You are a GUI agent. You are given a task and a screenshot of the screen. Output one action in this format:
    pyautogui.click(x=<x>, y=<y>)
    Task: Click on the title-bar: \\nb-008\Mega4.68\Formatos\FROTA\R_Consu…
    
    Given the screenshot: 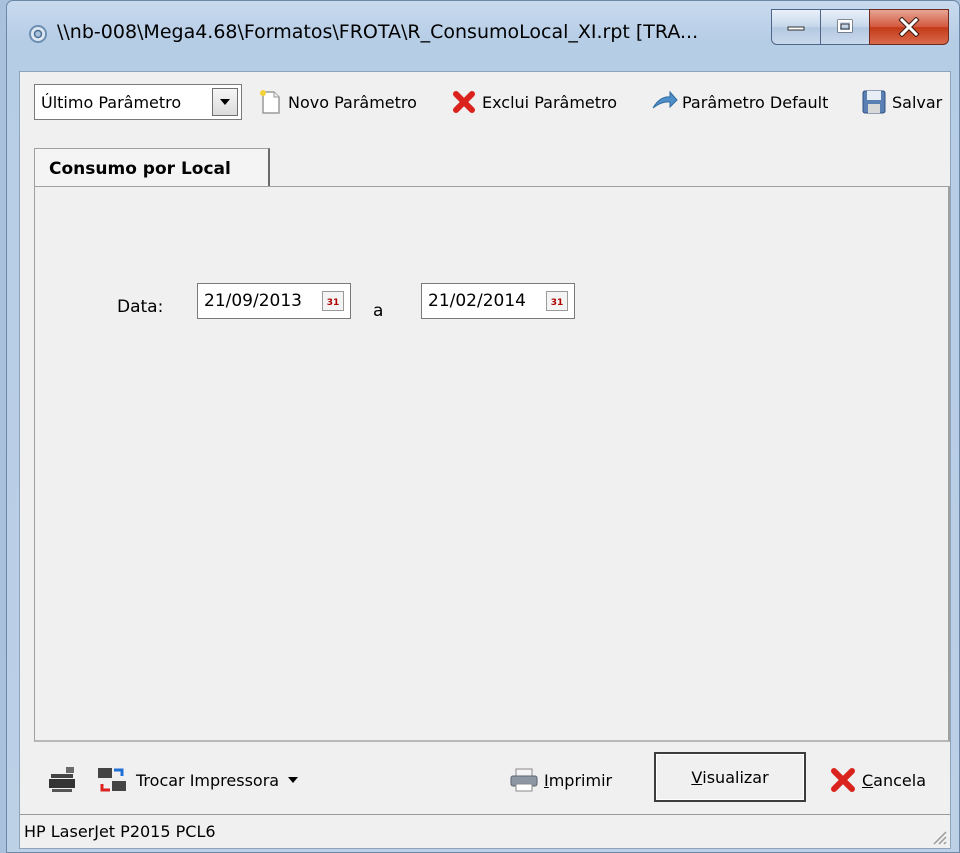 What is the action you would take?
    pyautogui.click(x=483, y=33)
    